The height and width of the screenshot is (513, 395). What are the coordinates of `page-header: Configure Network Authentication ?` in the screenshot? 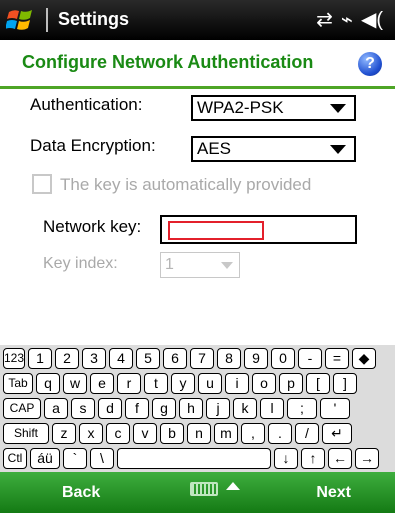 It's located at (197, 64).